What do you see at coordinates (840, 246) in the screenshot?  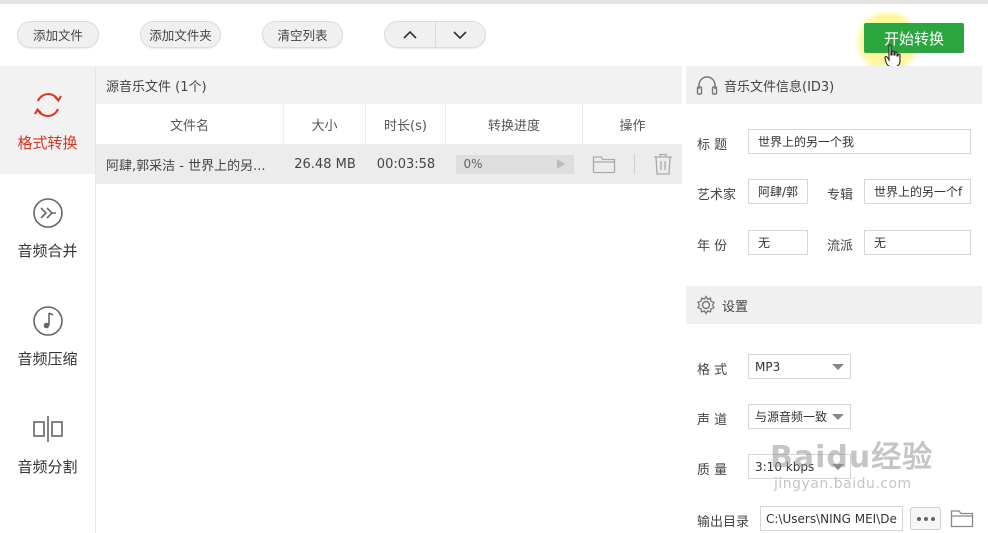 I see `genre-label: 流派` at bounding box center [840, 246].